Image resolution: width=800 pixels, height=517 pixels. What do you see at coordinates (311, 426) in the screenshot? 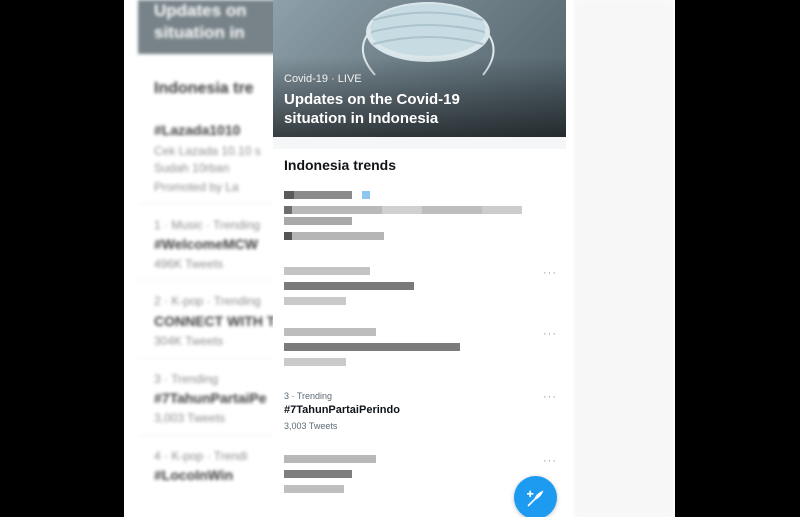
I see `trend-tweet-count: 3,003 Tweets` at bounding box center [311, 426].